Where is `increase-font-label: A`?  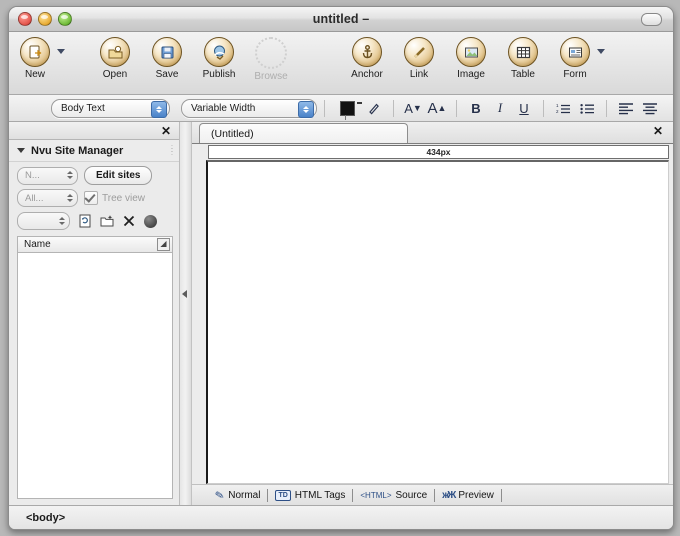 increase-font-label: A is located at coordinates (432, 108).